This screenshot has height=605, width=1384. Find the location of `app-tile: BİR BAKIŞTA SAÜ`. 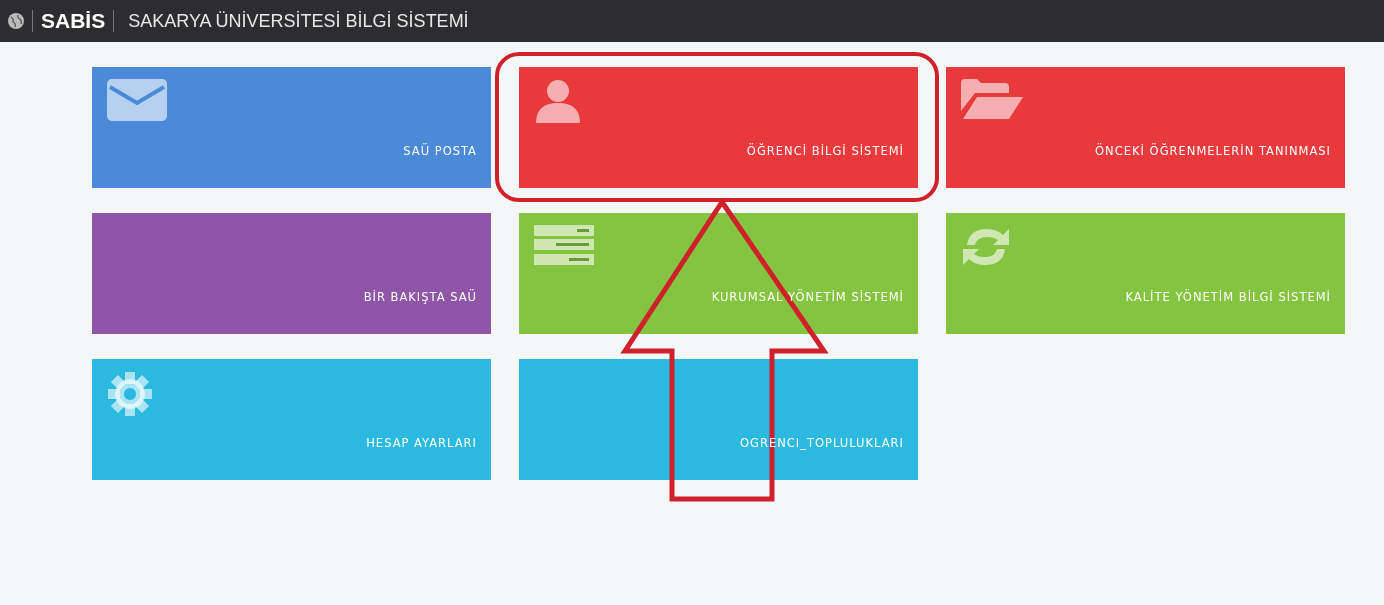

app-tile: BİR BAKIŞTA SAÜ is located at coordinates (291, 273).